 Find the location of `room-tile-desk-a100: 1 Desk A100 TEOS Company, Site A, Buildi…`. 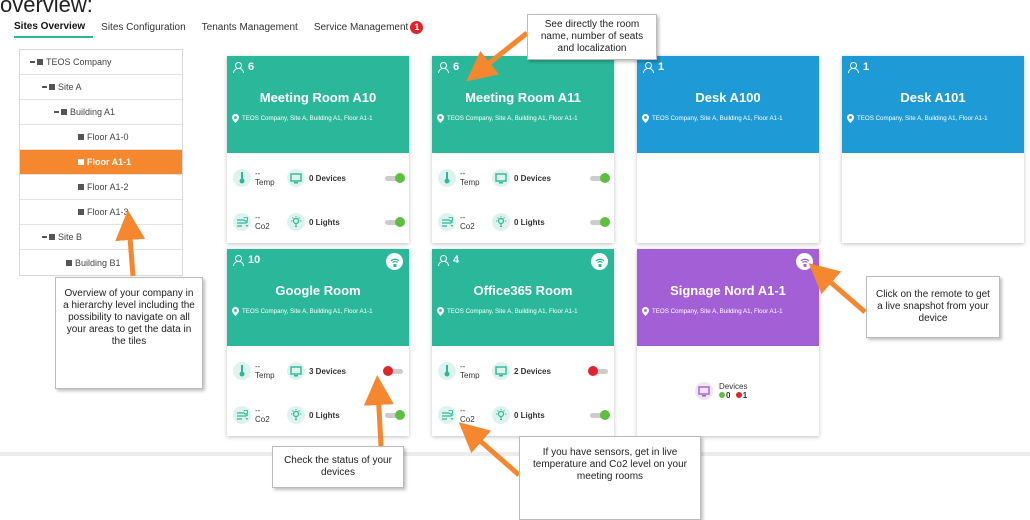

room-tile-desk-a100: 1 Desk A100 TEOS Company, Site A, Buildi… is located at coordinates (728, 149).